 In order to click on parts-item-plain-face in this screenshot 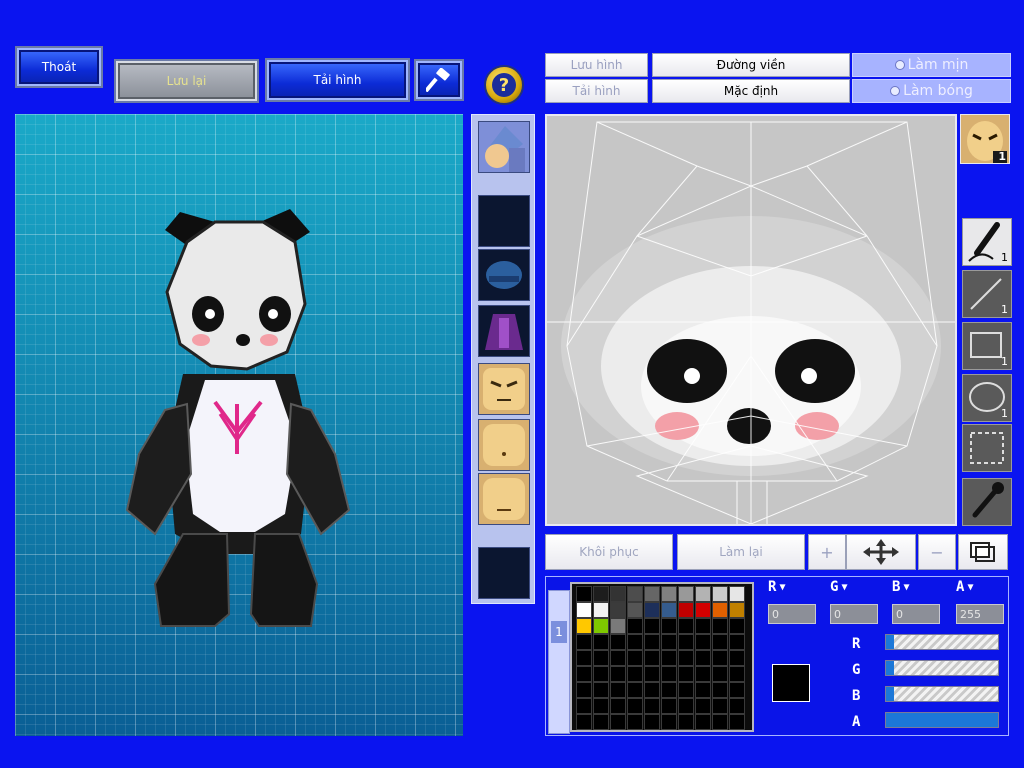, I will do `click(504, 499)`.